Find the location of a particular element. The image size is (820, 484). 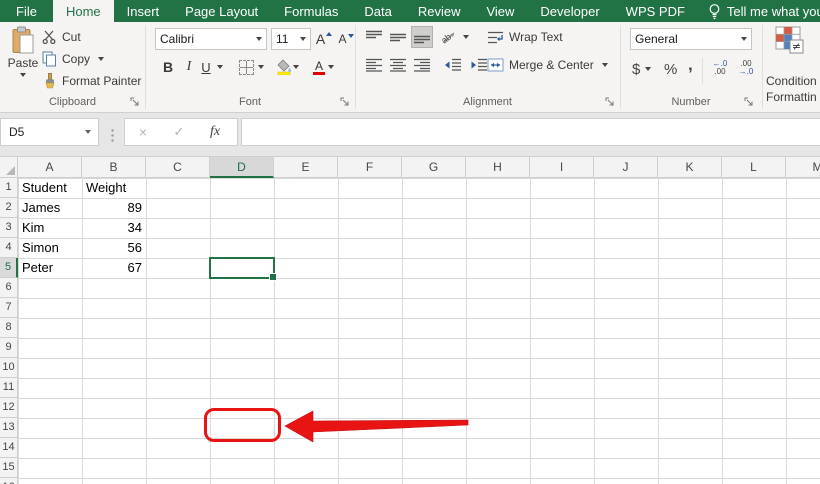

row-header-3: 3 is located at coordinates (9, 228).